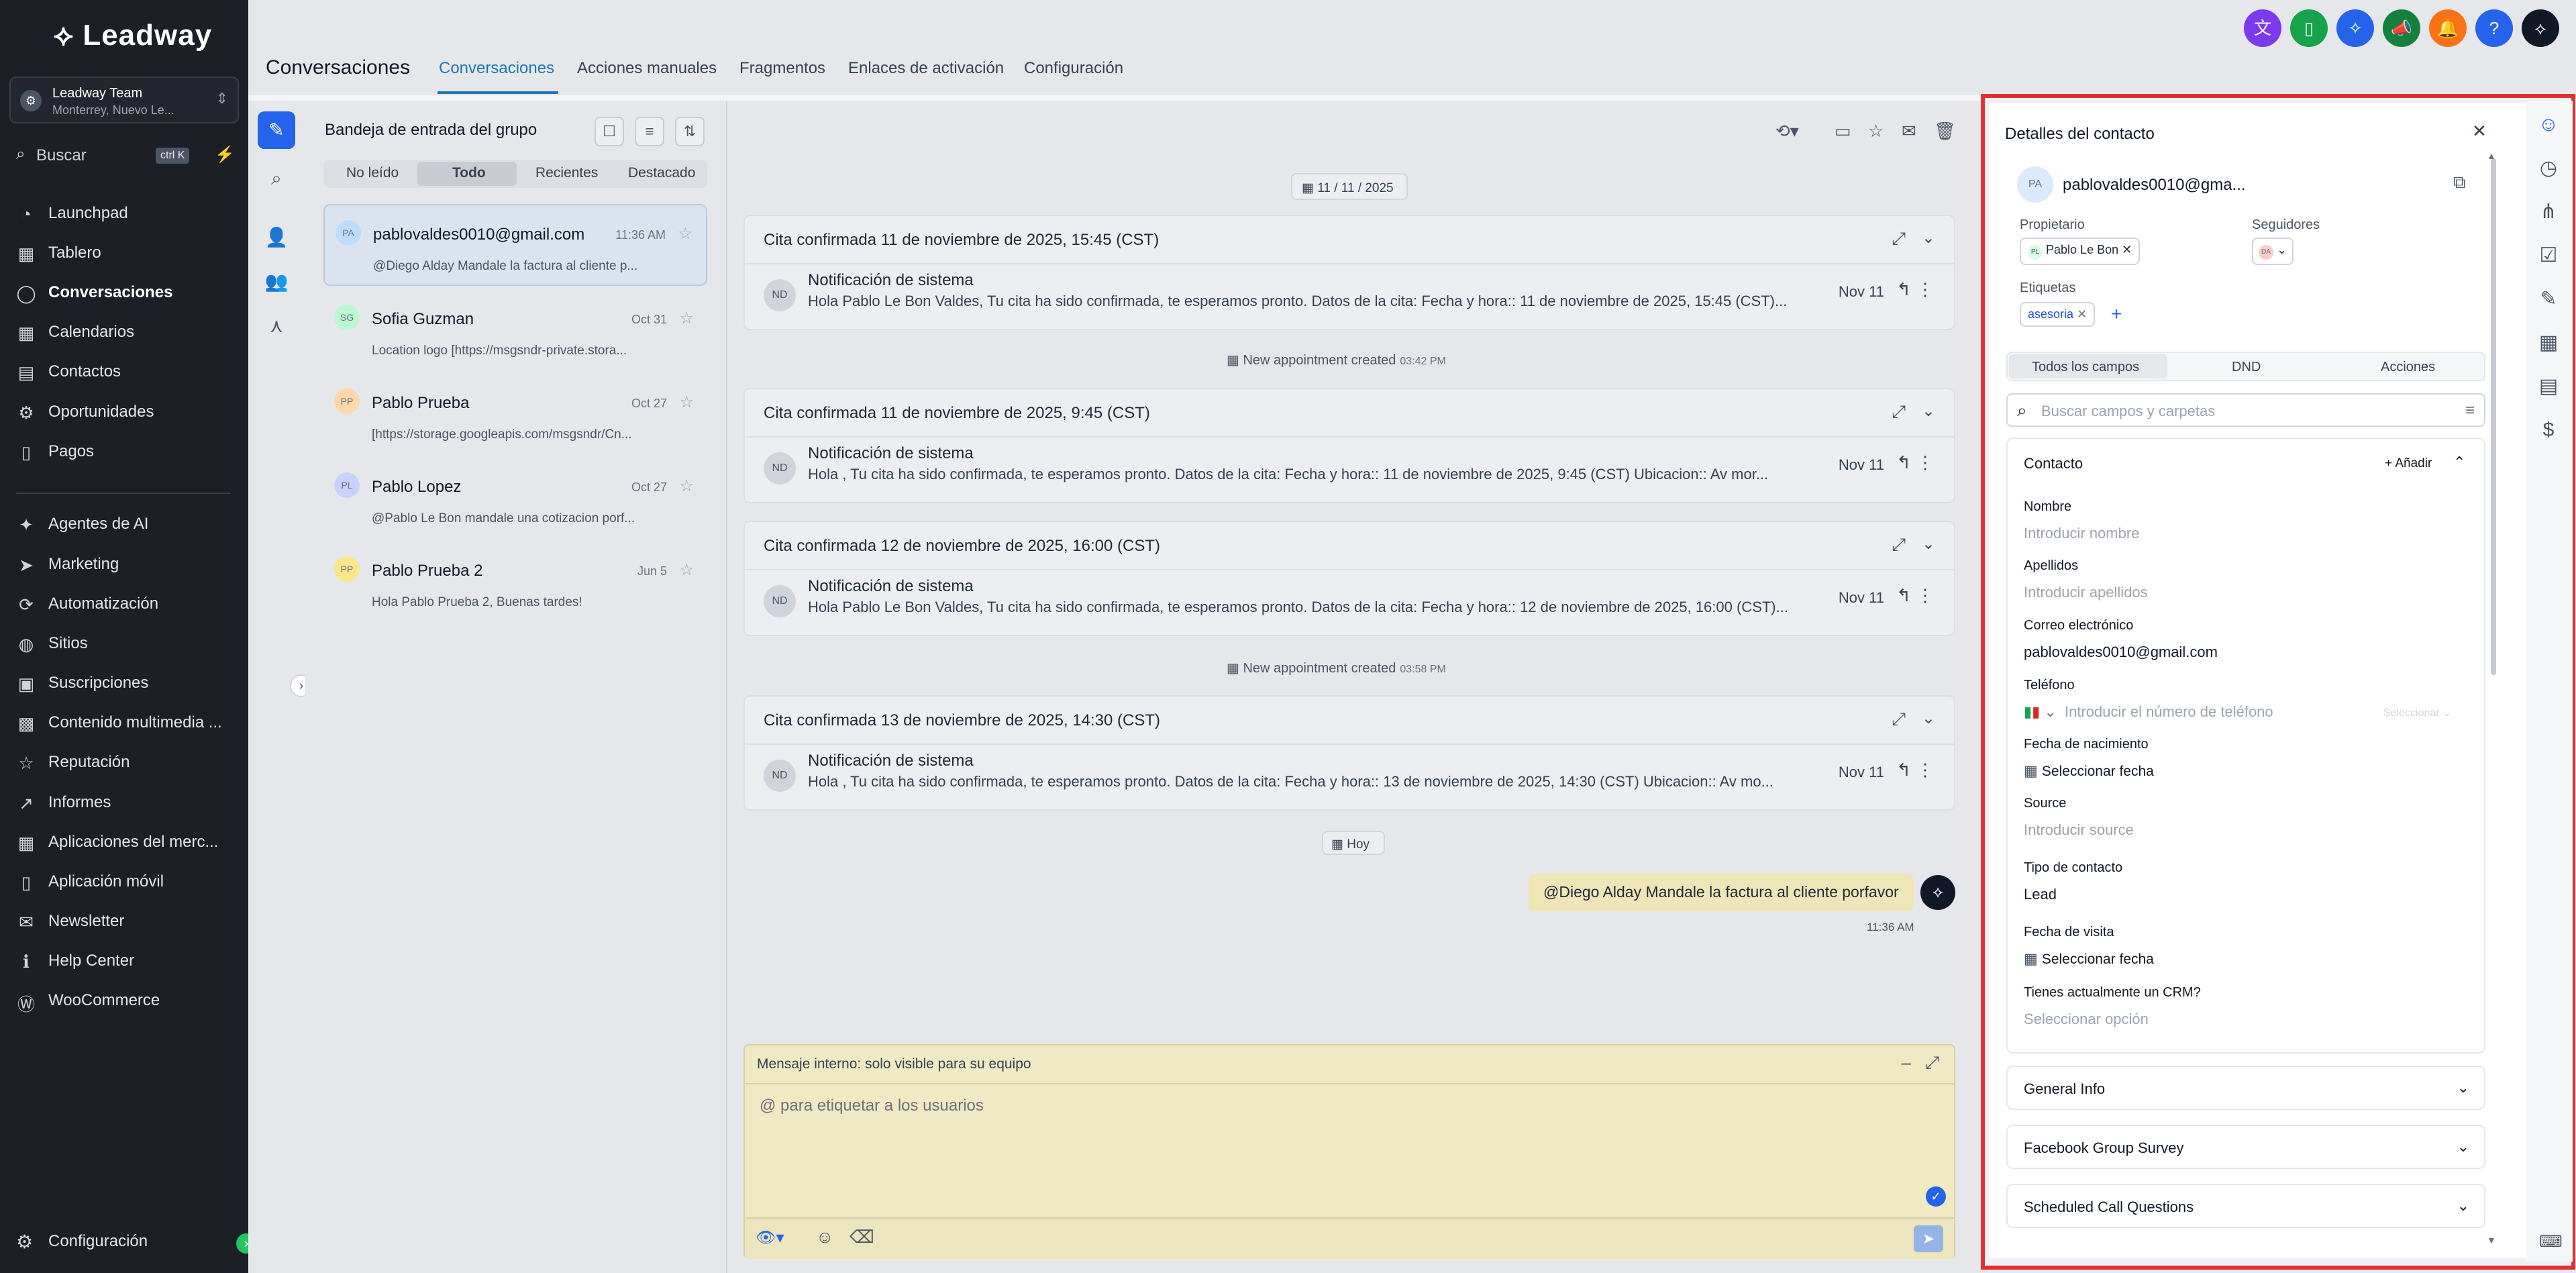 The image size is (2576, 1273). Describe the element at coordinates (2058, 314) in the screenshot. I see `tag-chip: asesoria ✕` at that location.